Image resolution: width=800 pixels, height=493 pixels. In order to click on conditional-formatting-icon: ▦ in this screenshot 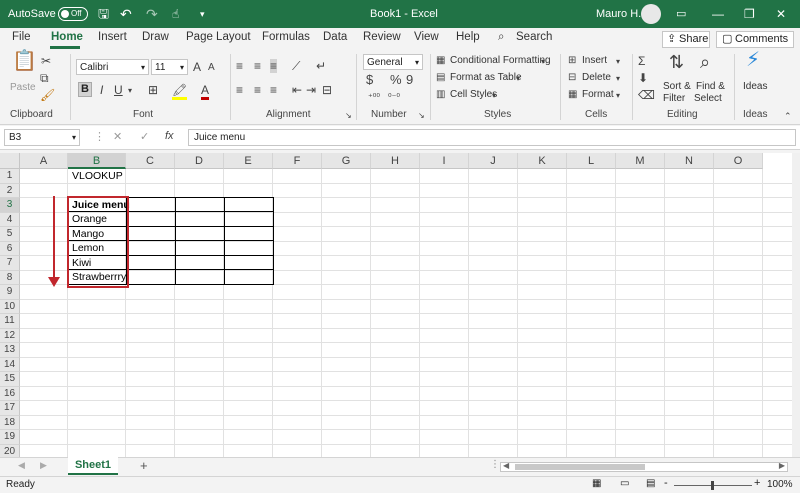, I will do `click(440, 61)`.